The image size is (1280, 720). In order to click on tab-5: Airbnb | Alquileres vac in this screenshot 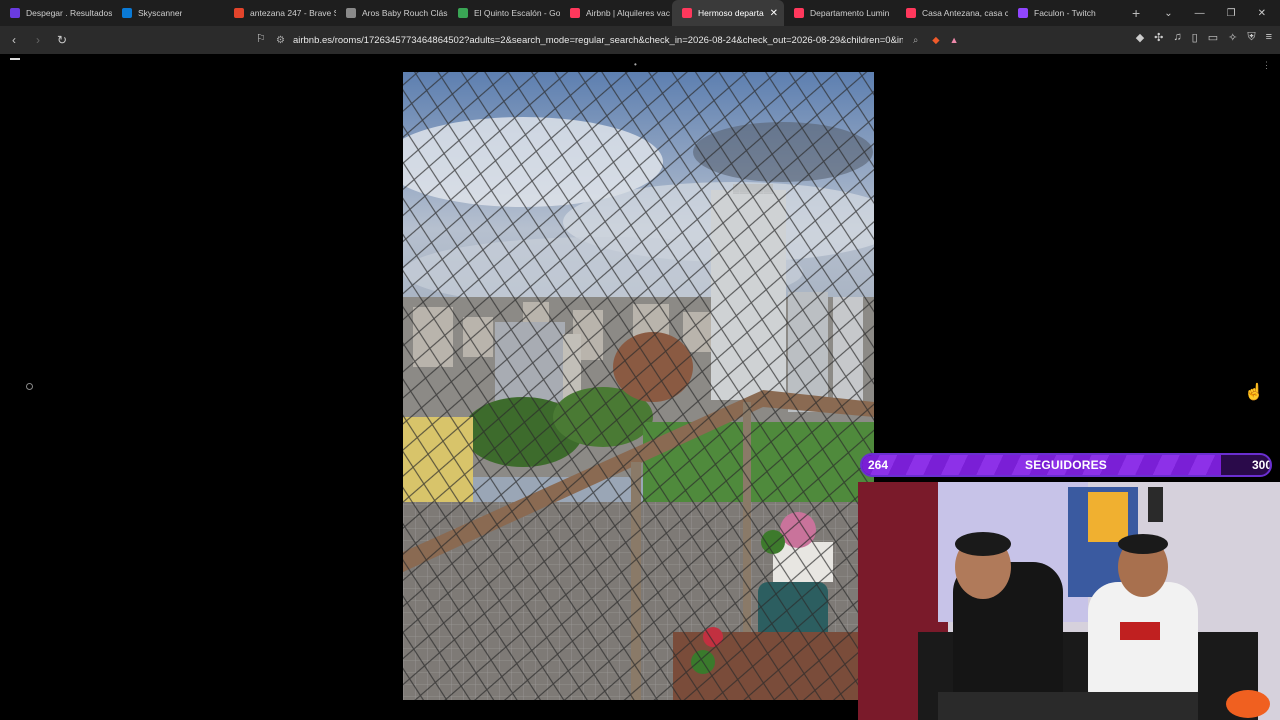, I will do `click(616, 13)`.